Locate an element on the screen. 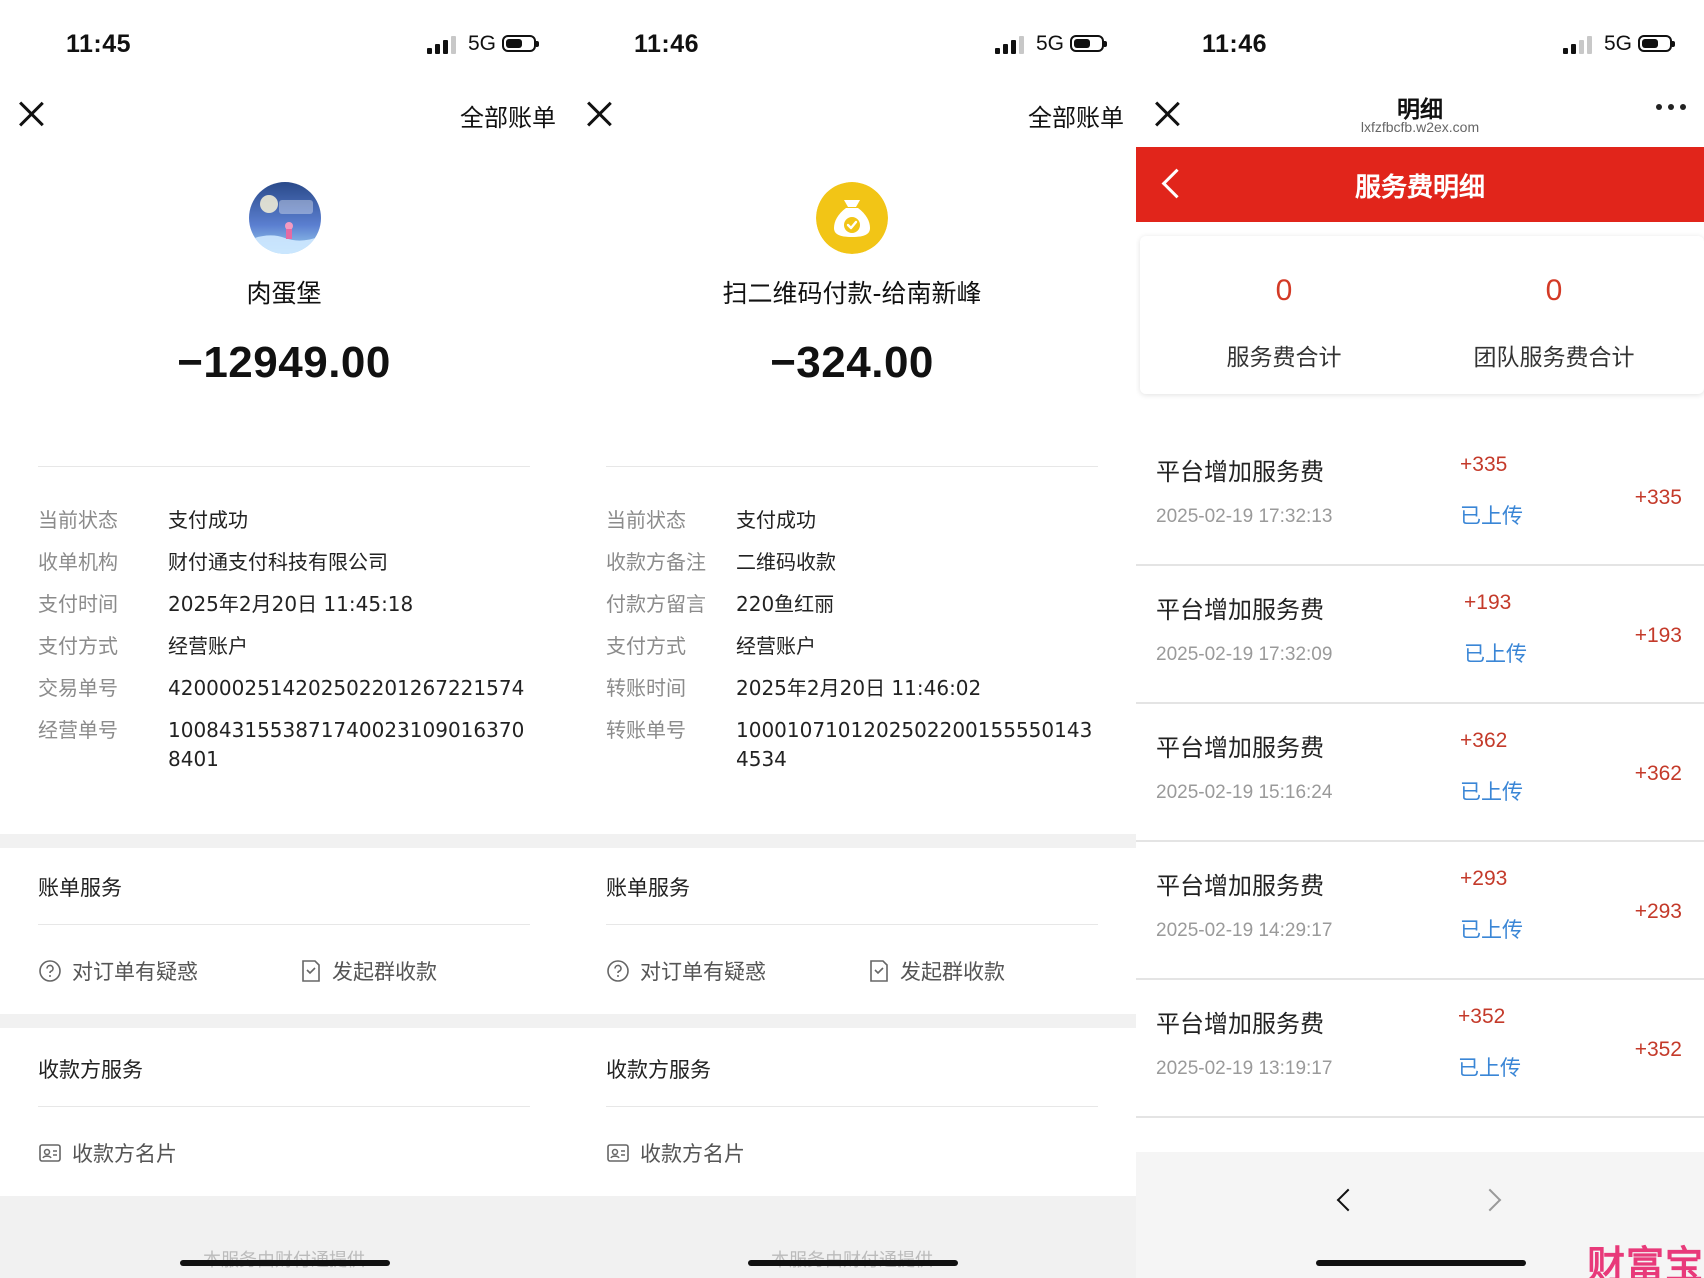 The width and height of the screenshot is (1704, 1278). contact-card-icon is located at coordinates (50, 1153).